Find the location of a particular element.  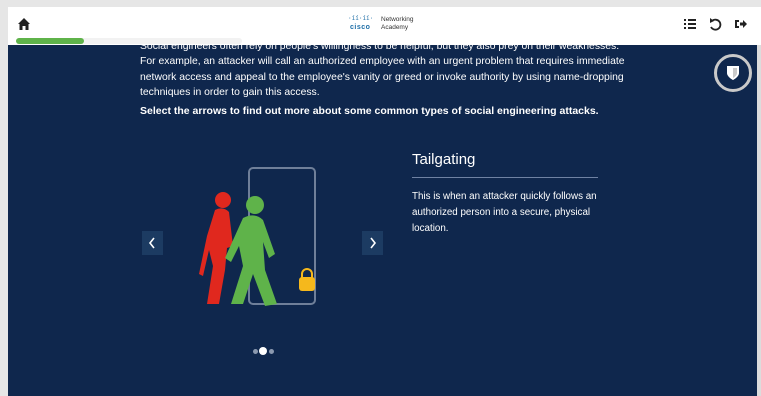

brand-line-academy: Academy is located at coordinates (395, 27).